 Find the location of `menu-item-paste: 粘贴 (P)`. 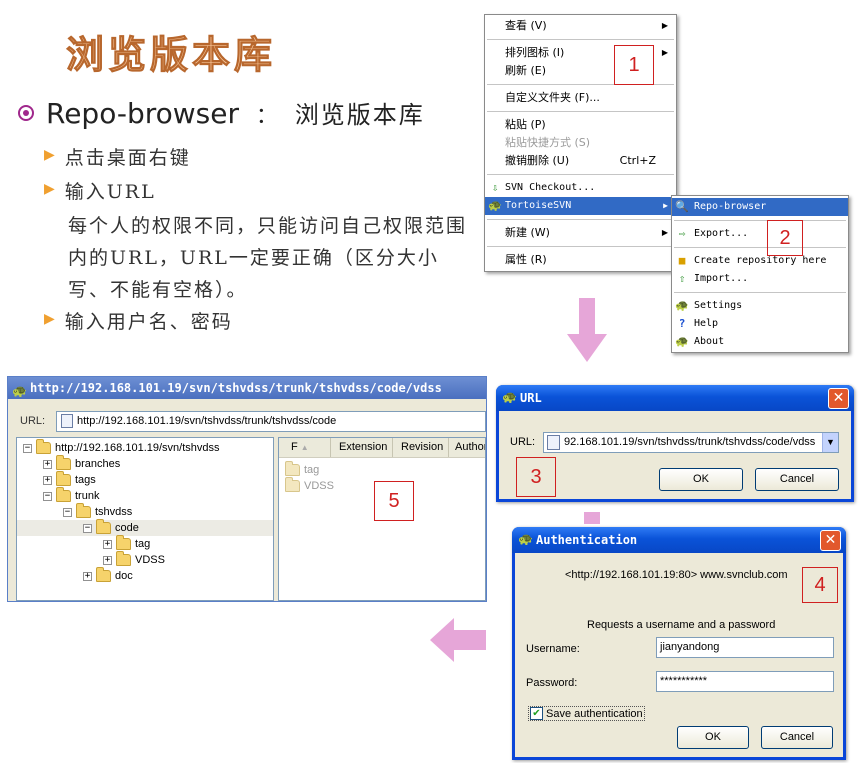

menu-item-paste: 粘贴 (P) is located at coordinates (580, 125).